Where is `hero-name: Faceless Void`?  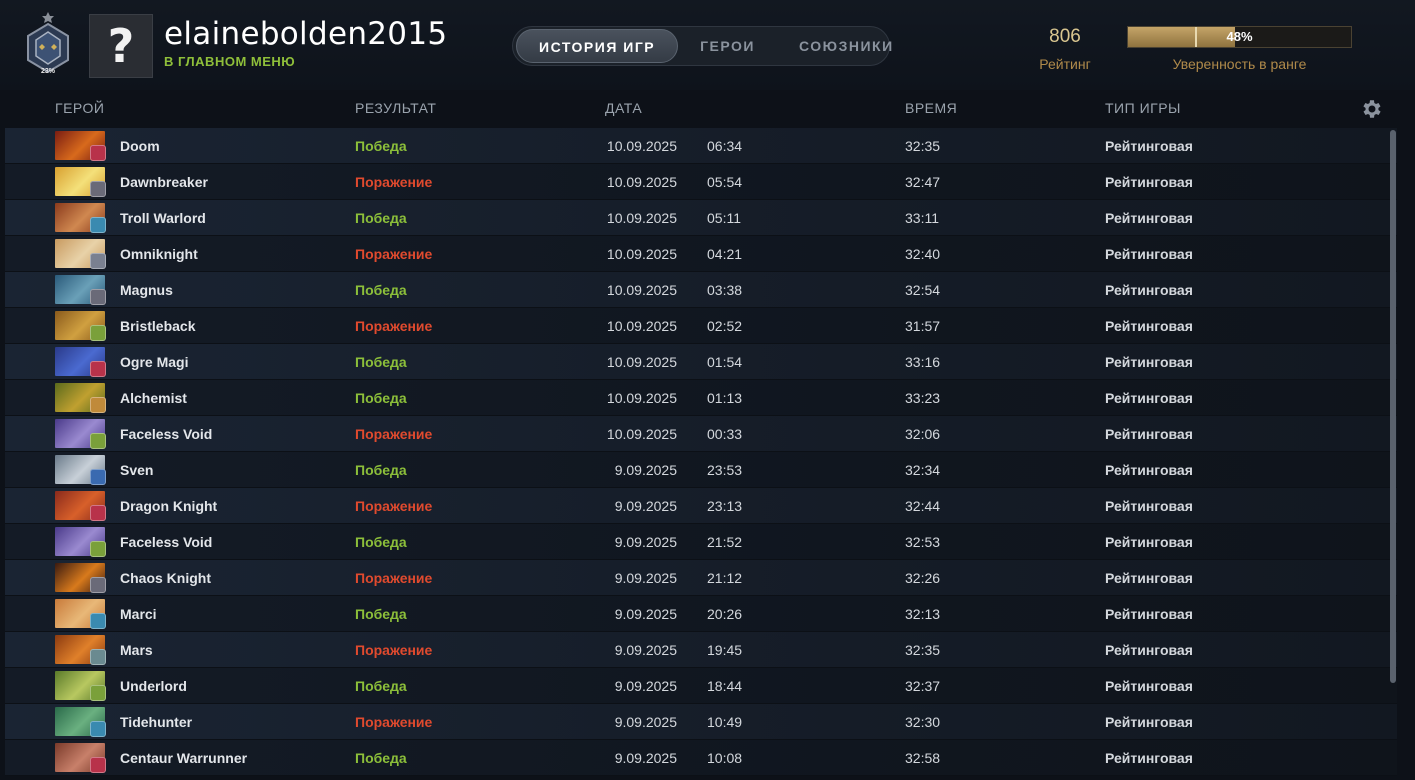 hero-name: Faceless Void is located at coordinates (166, 434).